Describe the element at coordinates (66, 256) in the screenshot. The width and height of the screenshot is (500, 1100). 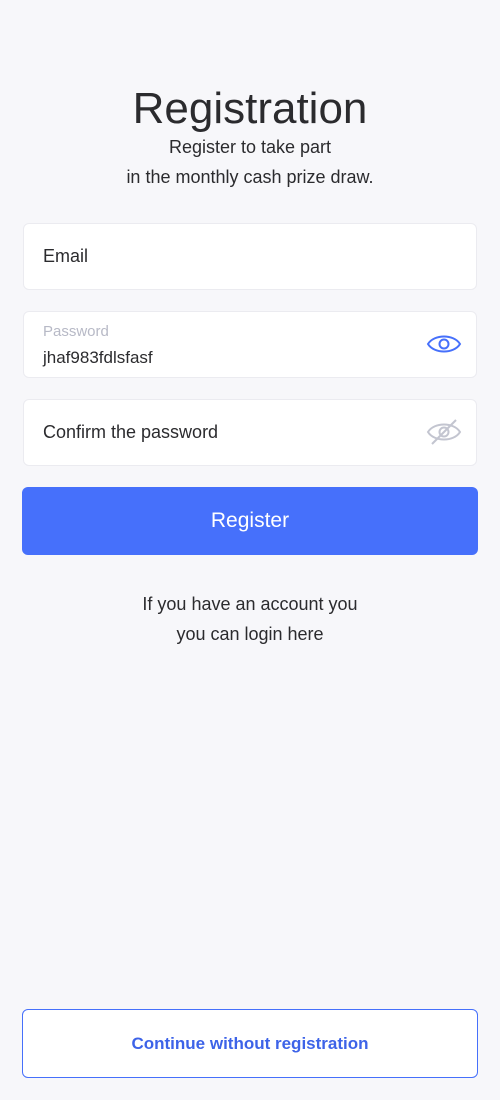
I see `email-placeholder: Email` at that location.